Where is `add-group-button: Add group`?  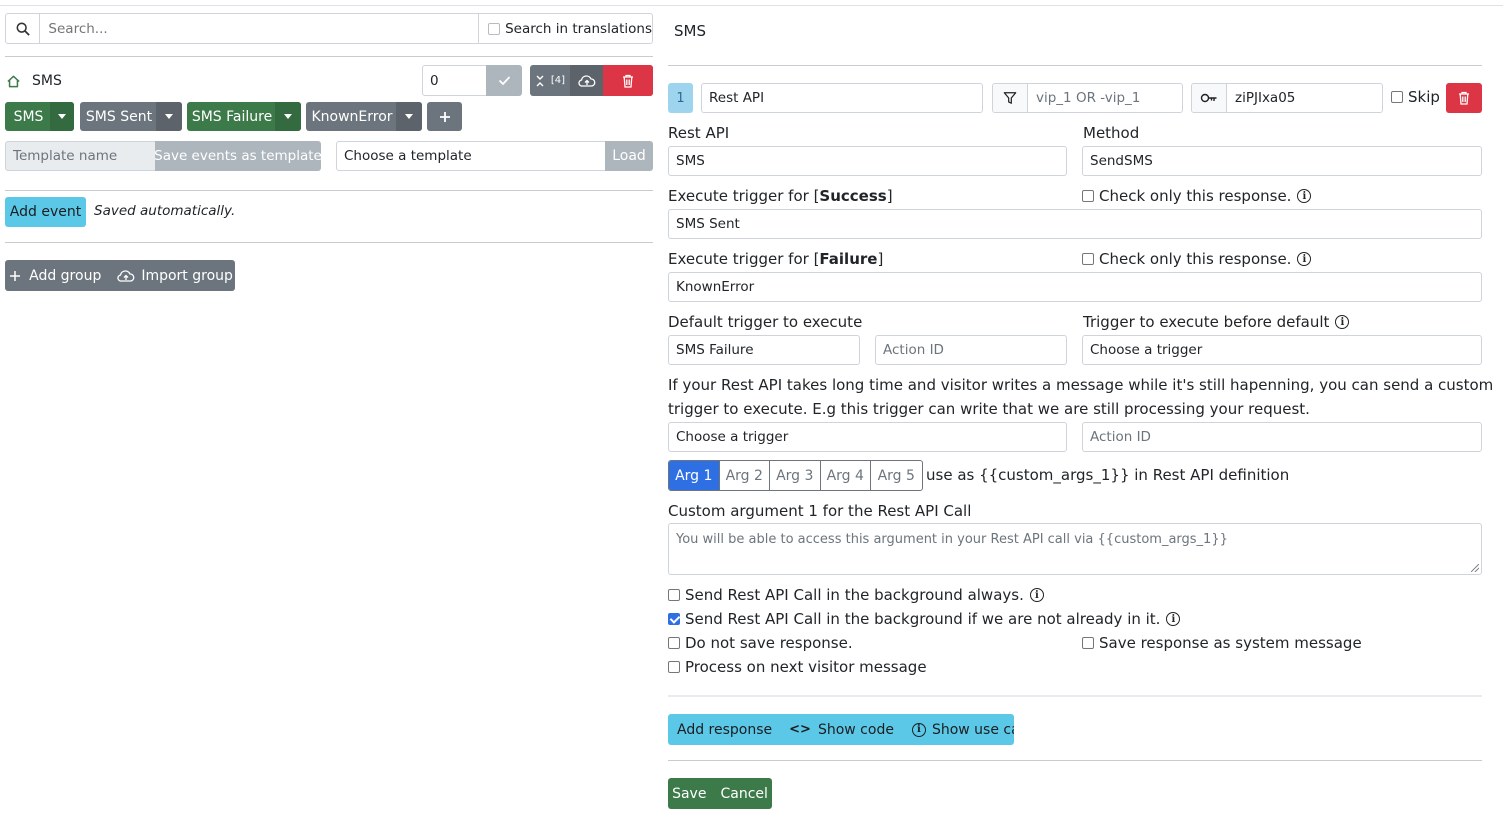
add-group-button: Add group is located at coordinates (57, 275).